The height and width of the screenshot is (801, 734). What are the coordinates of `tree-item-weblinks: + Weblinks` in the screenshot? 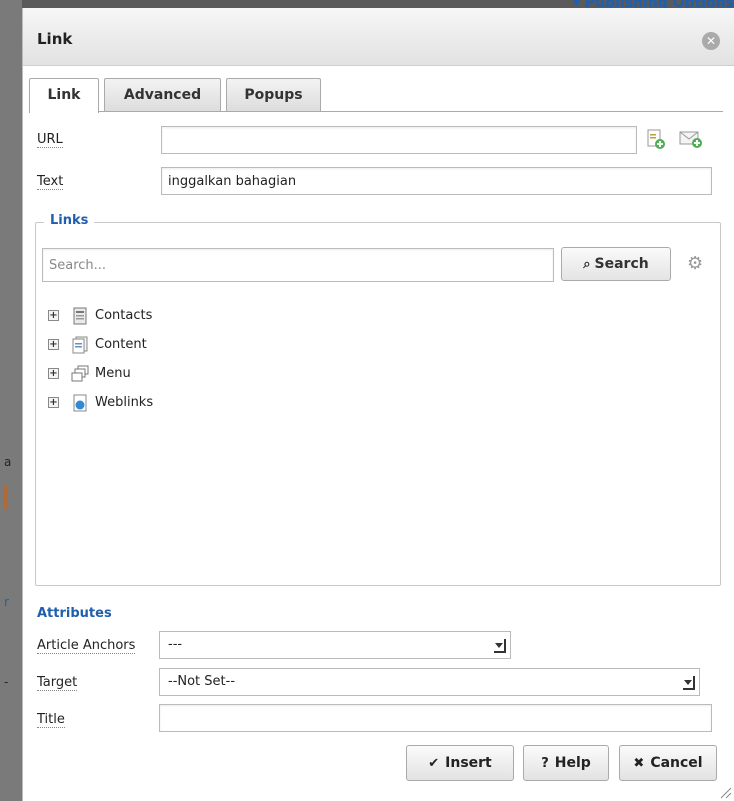 It's located at (100, 402).